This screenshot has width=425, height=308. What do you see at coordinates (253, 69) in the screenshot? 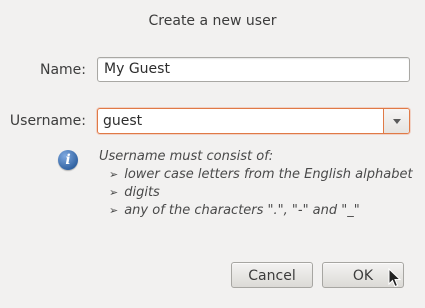
I see `name-field: My Guest` at bounding box center [253, 69].